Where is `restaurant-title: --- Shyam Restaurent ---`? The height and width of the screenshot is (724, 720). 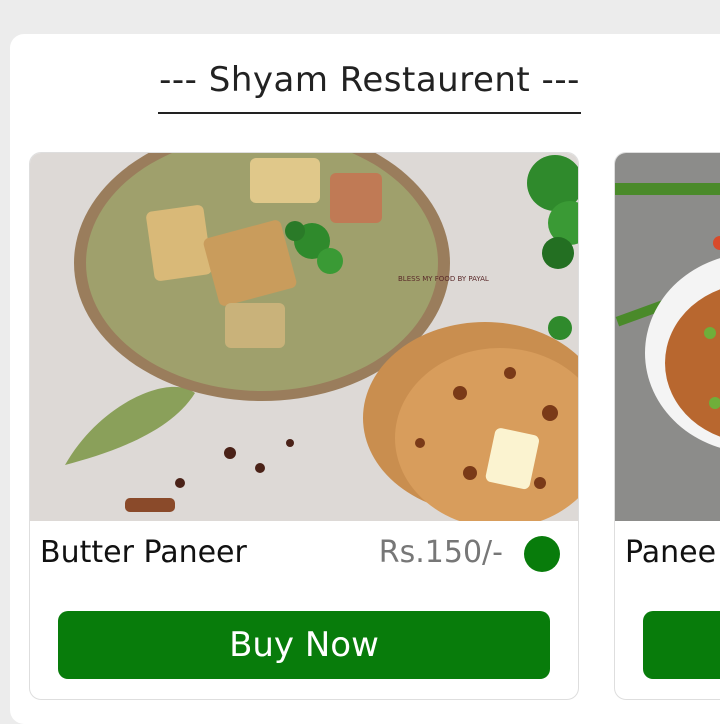
restaurant-title: --- Shyam Restaurent --- is located at coordinates (369, 86).